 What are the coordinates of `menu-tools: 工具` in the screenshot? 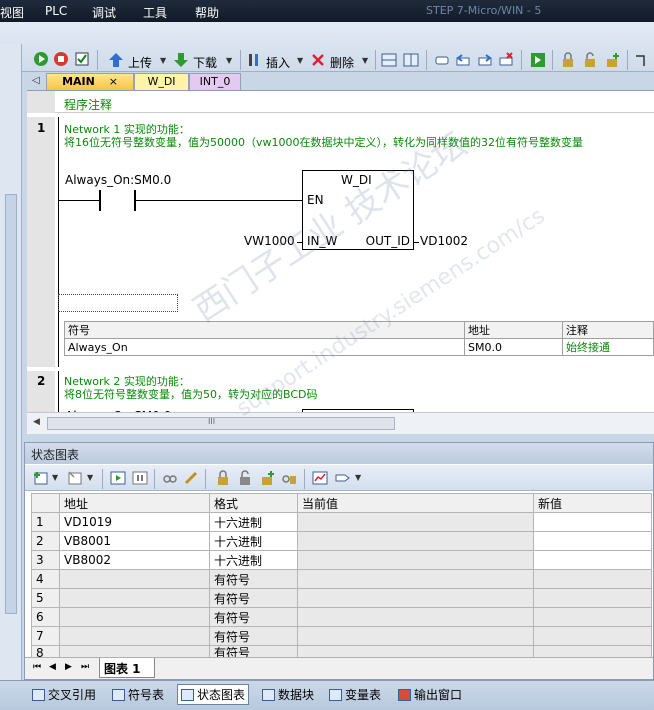 It's located at (155, 12).